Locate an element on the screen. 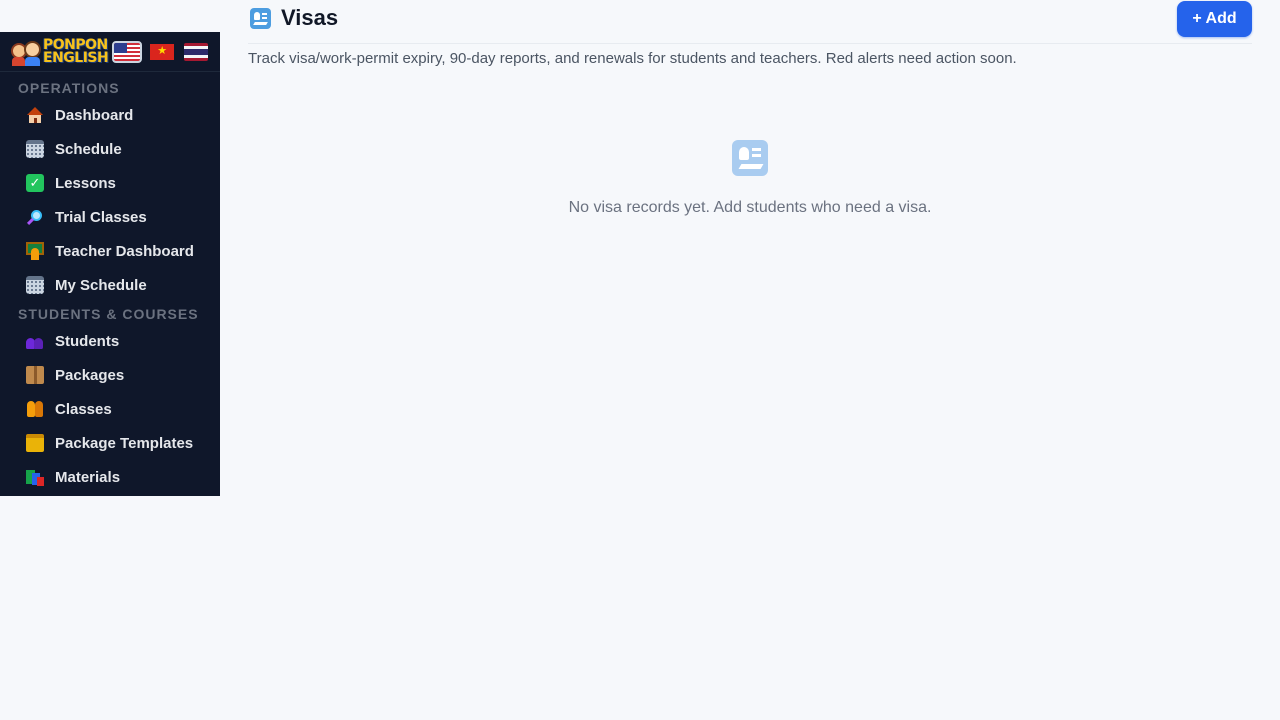  people-icon is located at coordinates (35, 341).